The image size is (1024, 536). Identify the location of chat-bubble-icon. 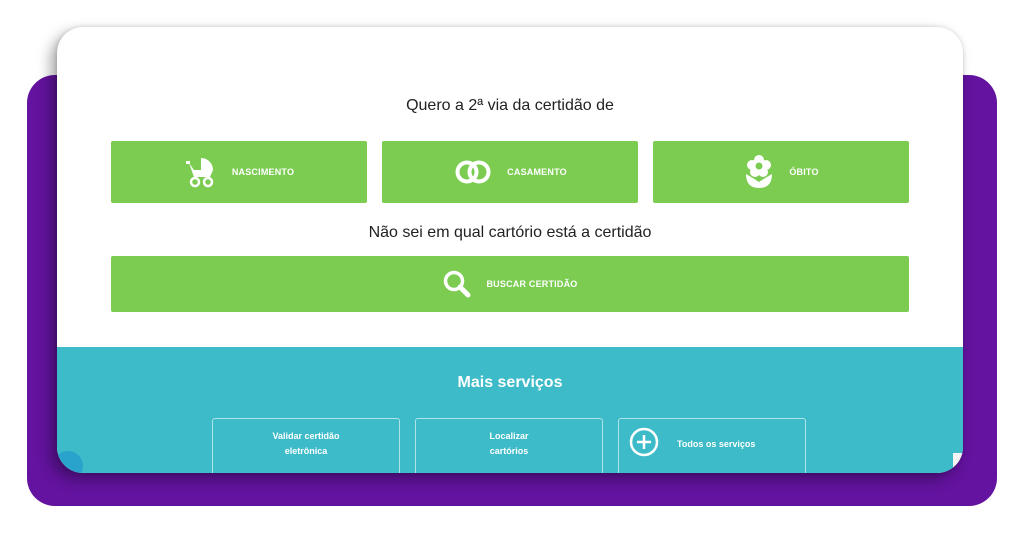
(70, 462).